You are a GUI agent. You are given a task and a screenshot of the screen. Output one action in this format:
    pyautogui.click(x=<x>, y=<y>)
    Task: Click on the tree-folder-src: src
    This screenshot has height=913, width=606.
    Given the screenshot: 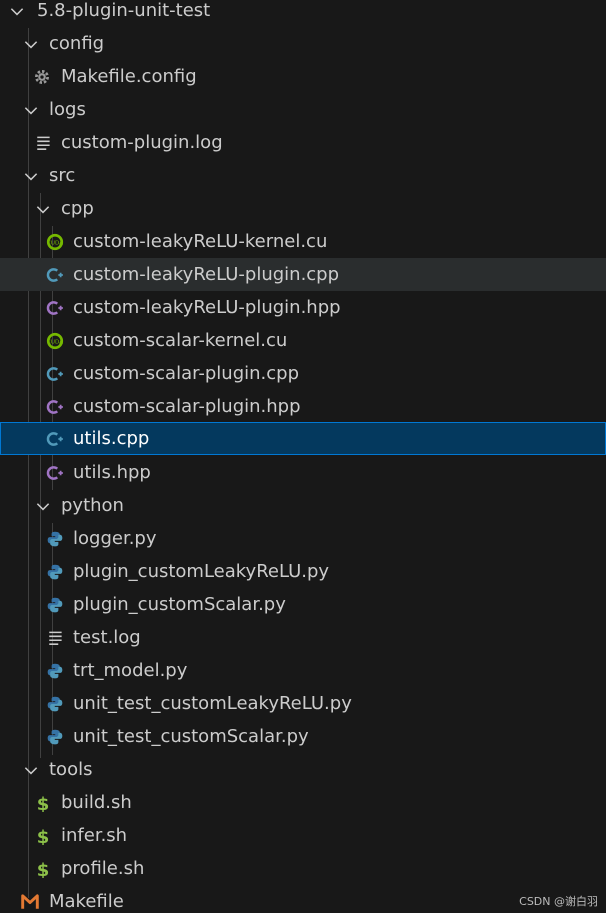 What is the action you would take?
    pyautogui.click(x=303, y=175)
    